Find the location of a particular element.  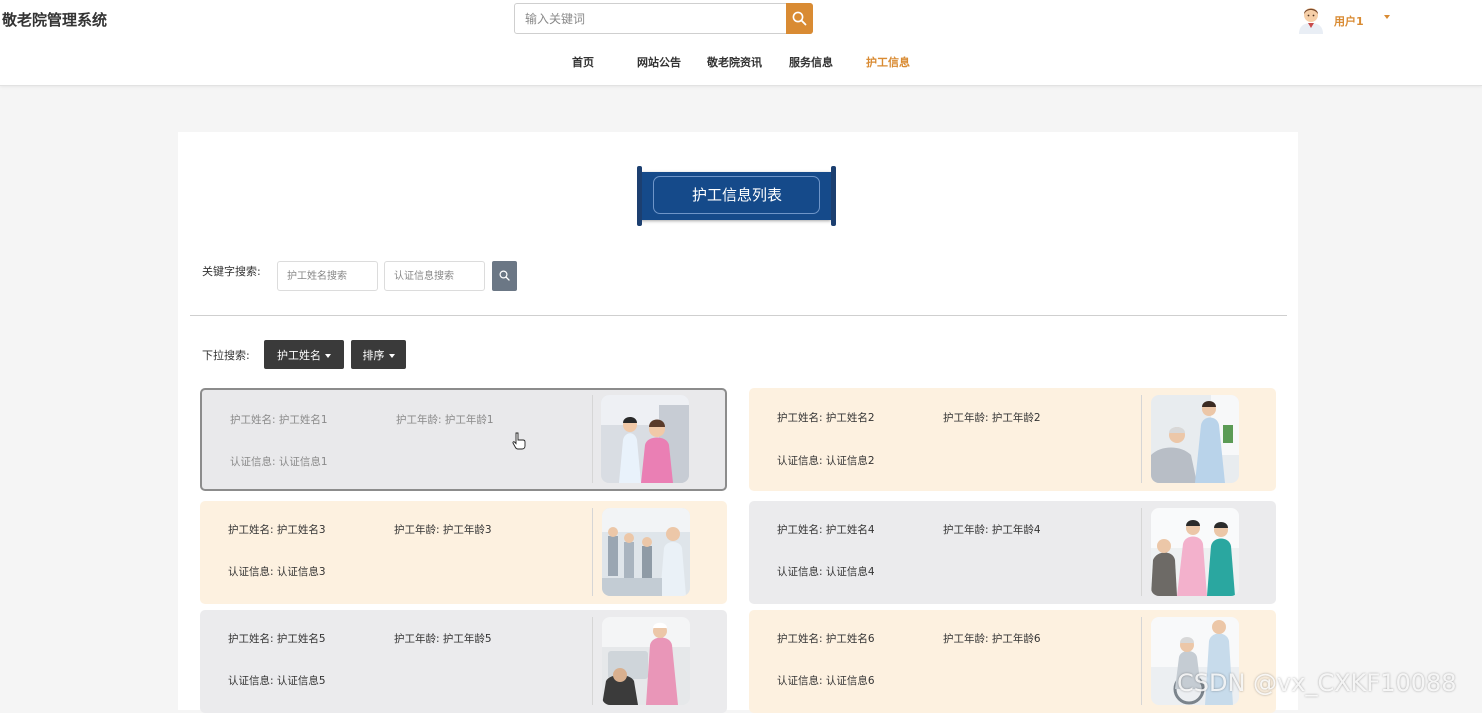

nav-news: 敬老院资讯 is located at coordinates (734, 62).